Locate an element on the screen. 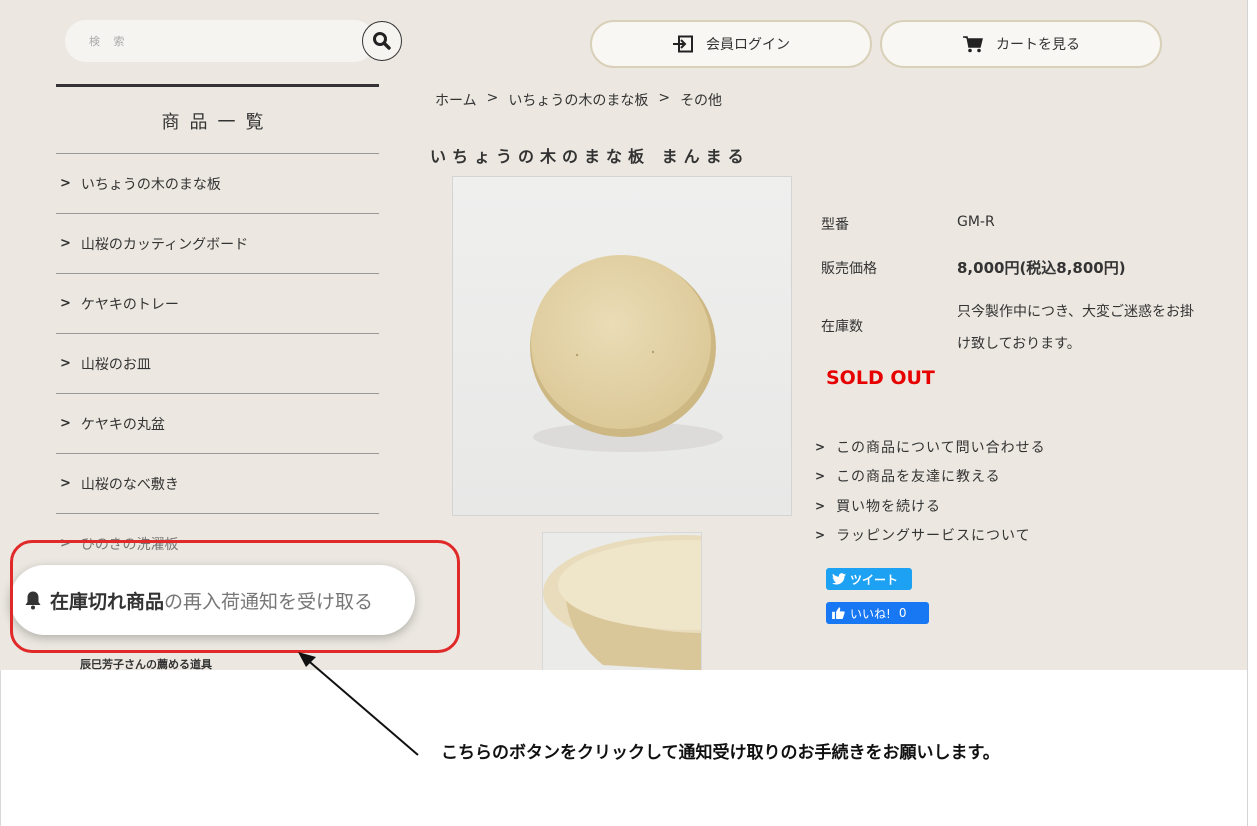  sidebar-item-cutting-board-ginkgo: > いちょうの木のまな板 is located at coordinates (217, 183).